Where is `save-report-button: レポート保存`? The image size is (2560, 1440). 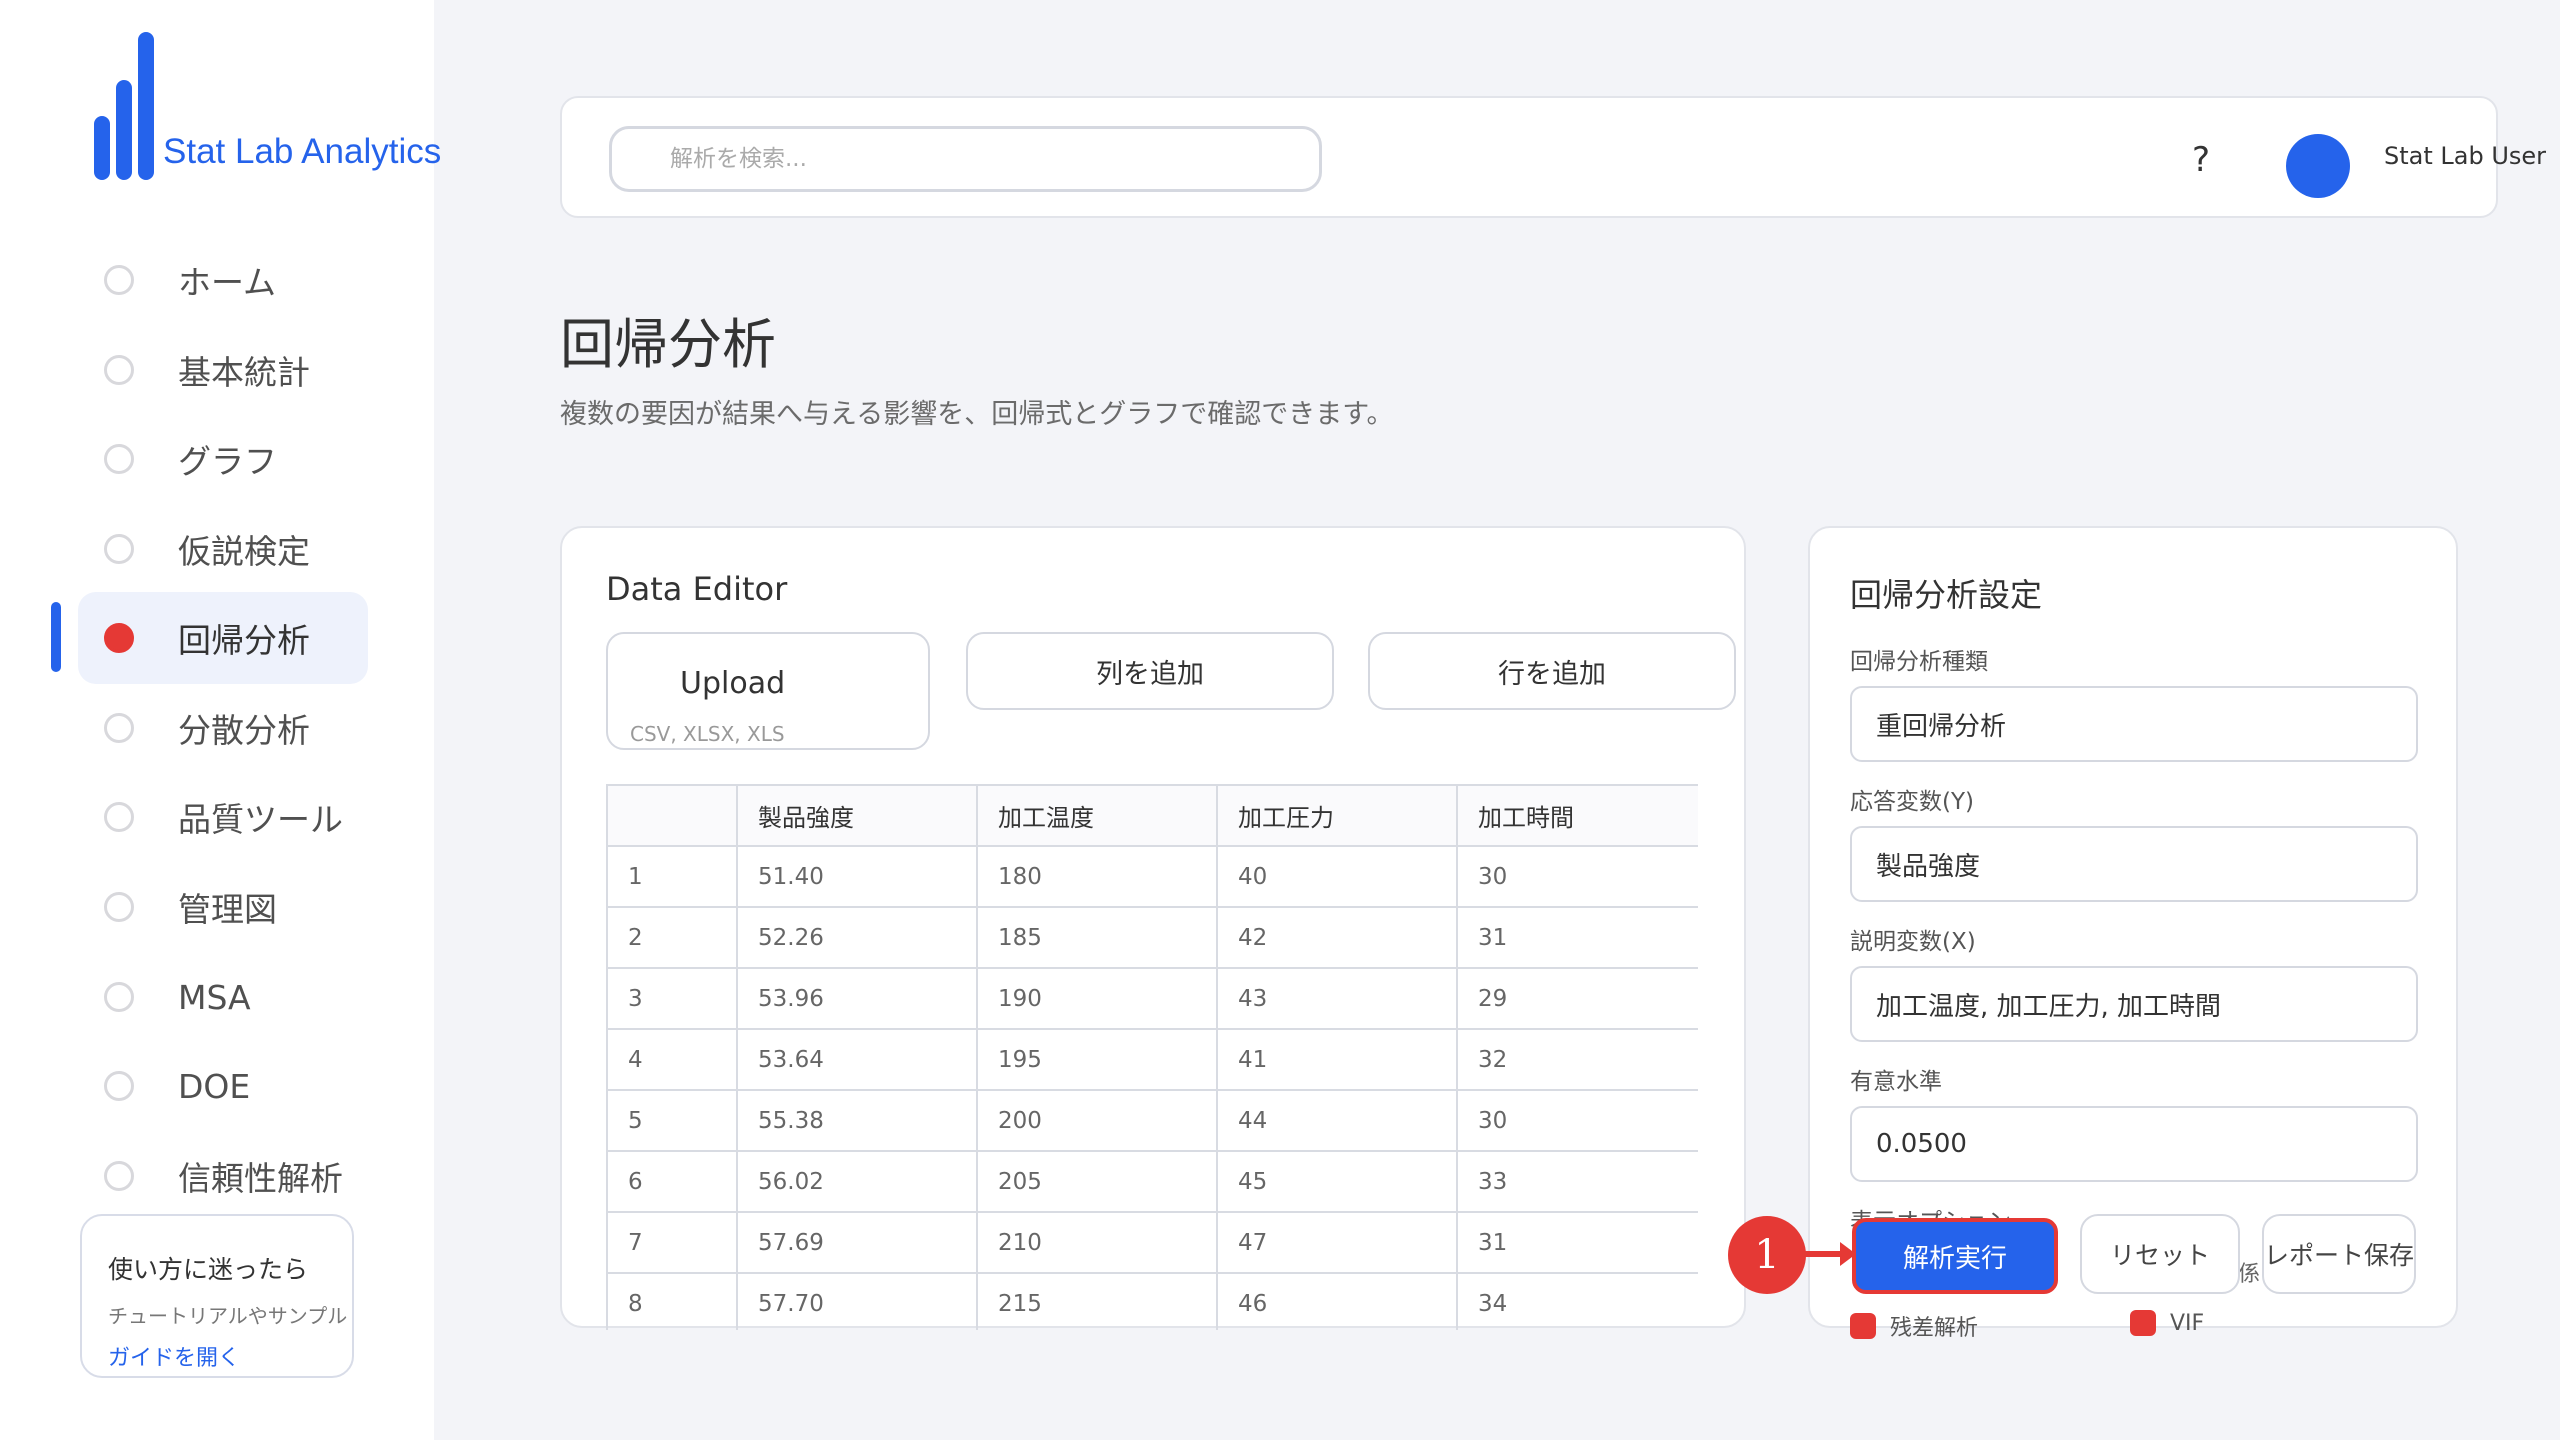 save-report-button: レポート保存 is located at coordinates (2339, 1254).